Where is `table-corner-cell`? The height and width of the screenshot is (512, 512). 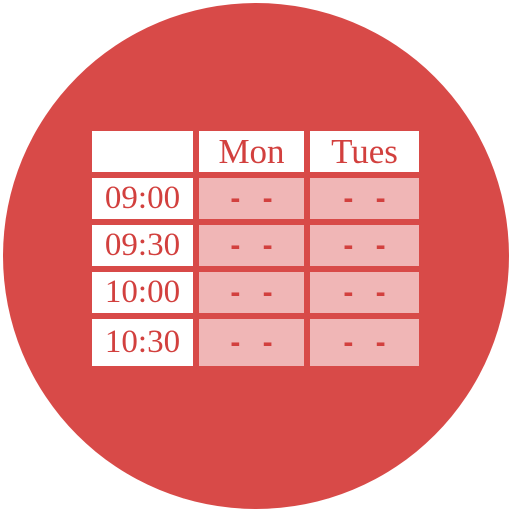
table-corner-cell is located at coordinates (145, 154).